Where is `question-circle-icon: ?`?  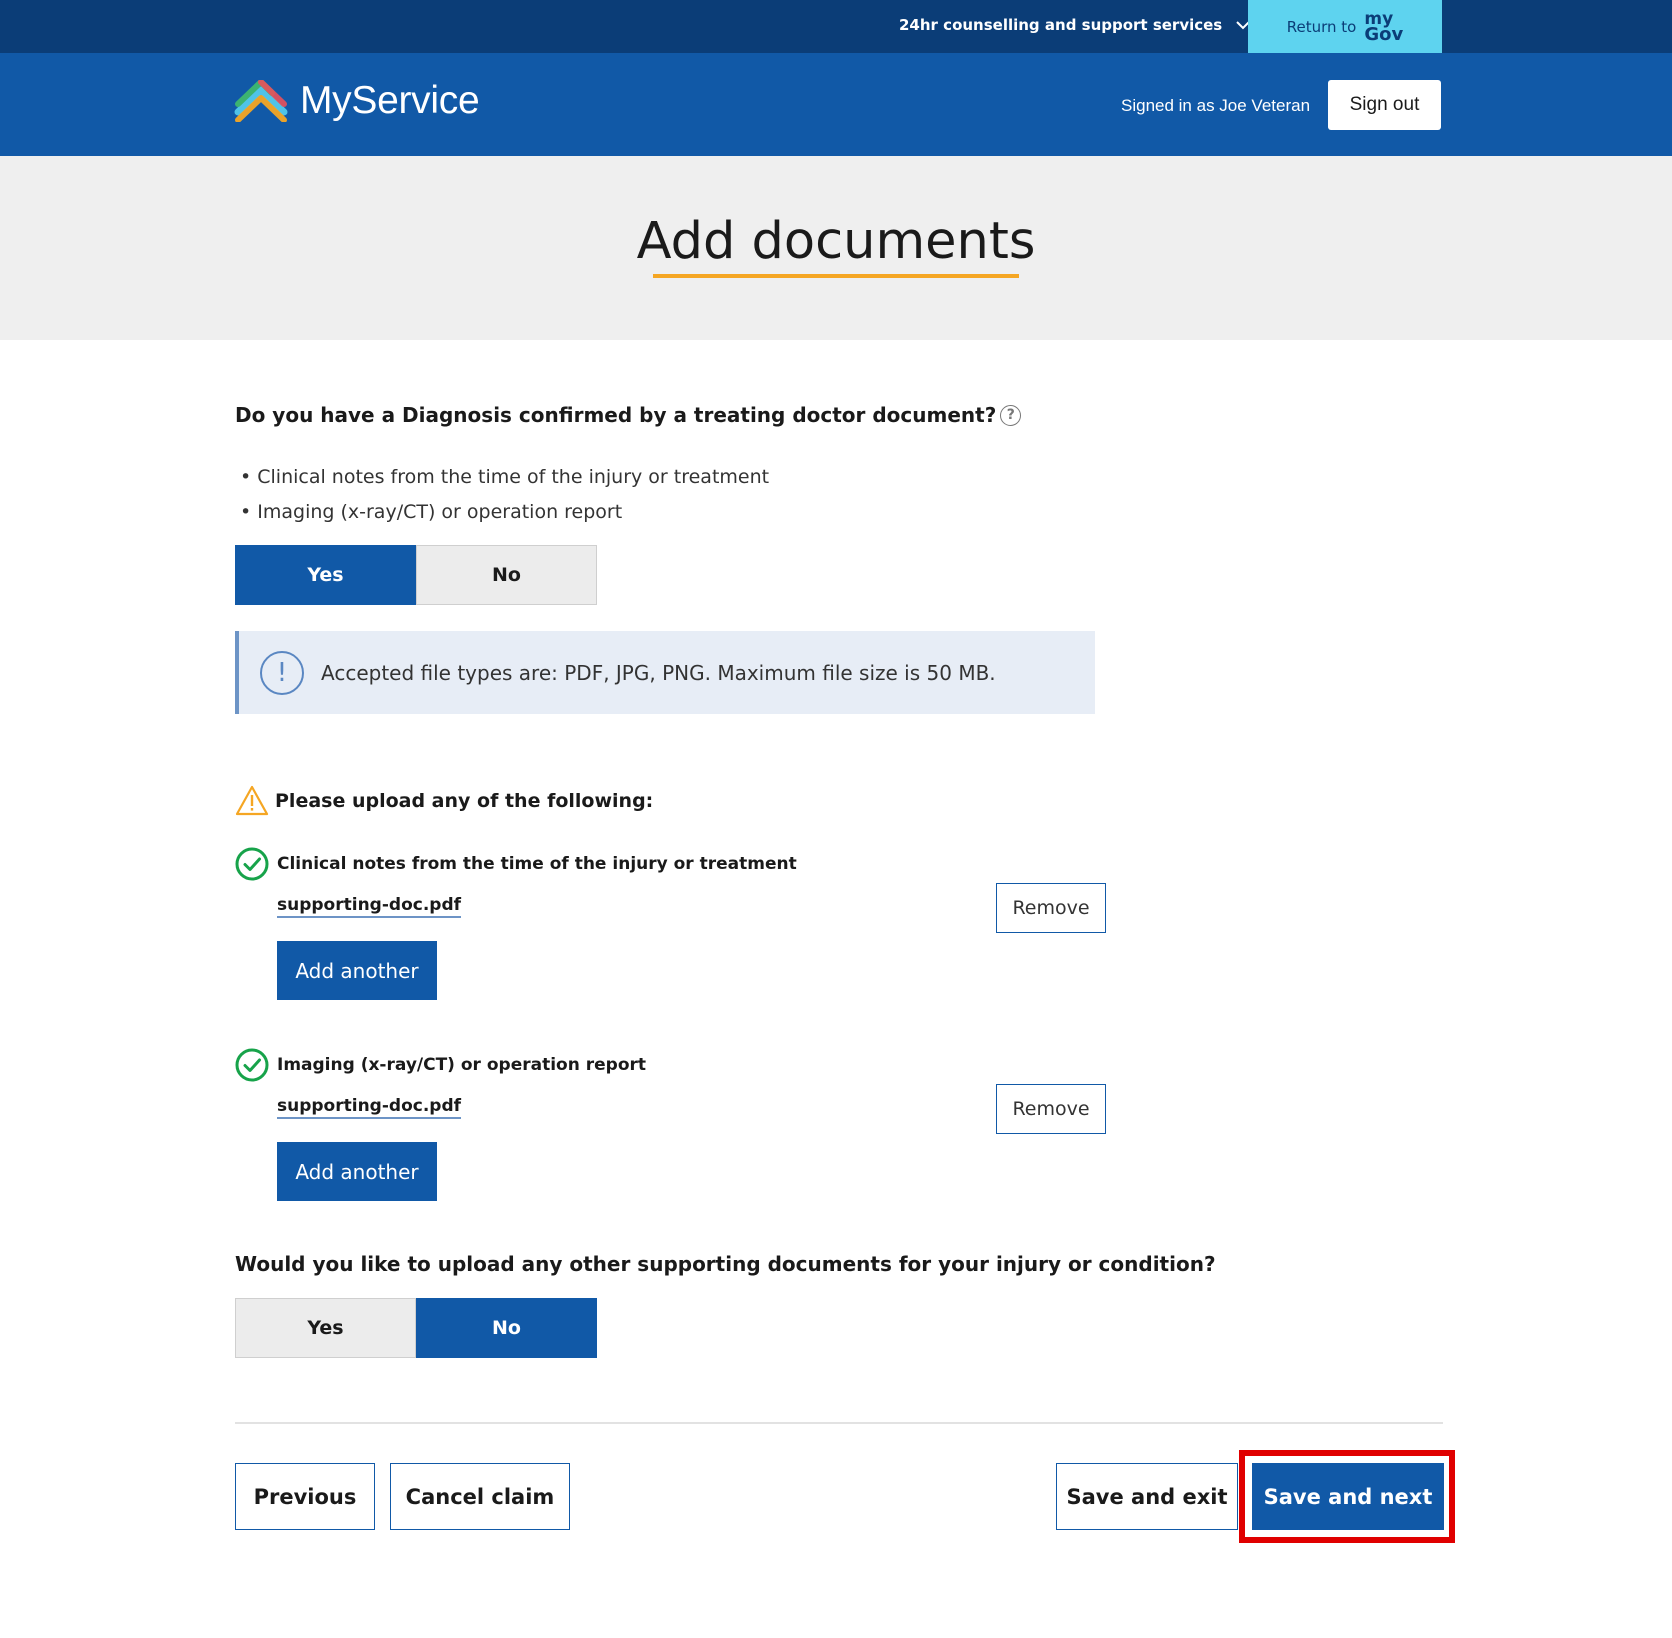 question-circle-icon: ? is located at coordinates (1011, 415).